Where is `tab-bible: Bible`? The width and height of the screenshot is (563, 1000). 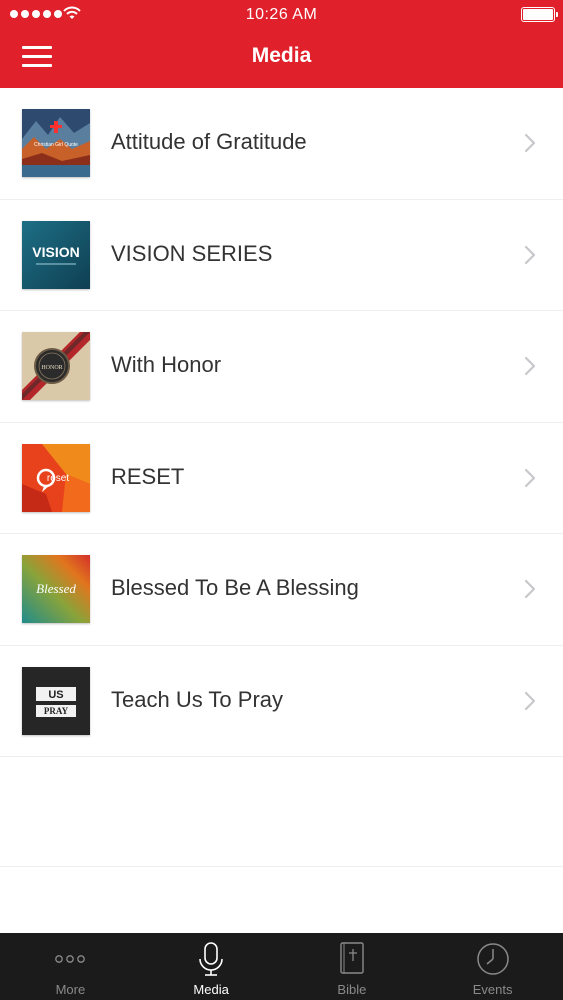
tab-bible: Bible is located at coordinates (352, 966).